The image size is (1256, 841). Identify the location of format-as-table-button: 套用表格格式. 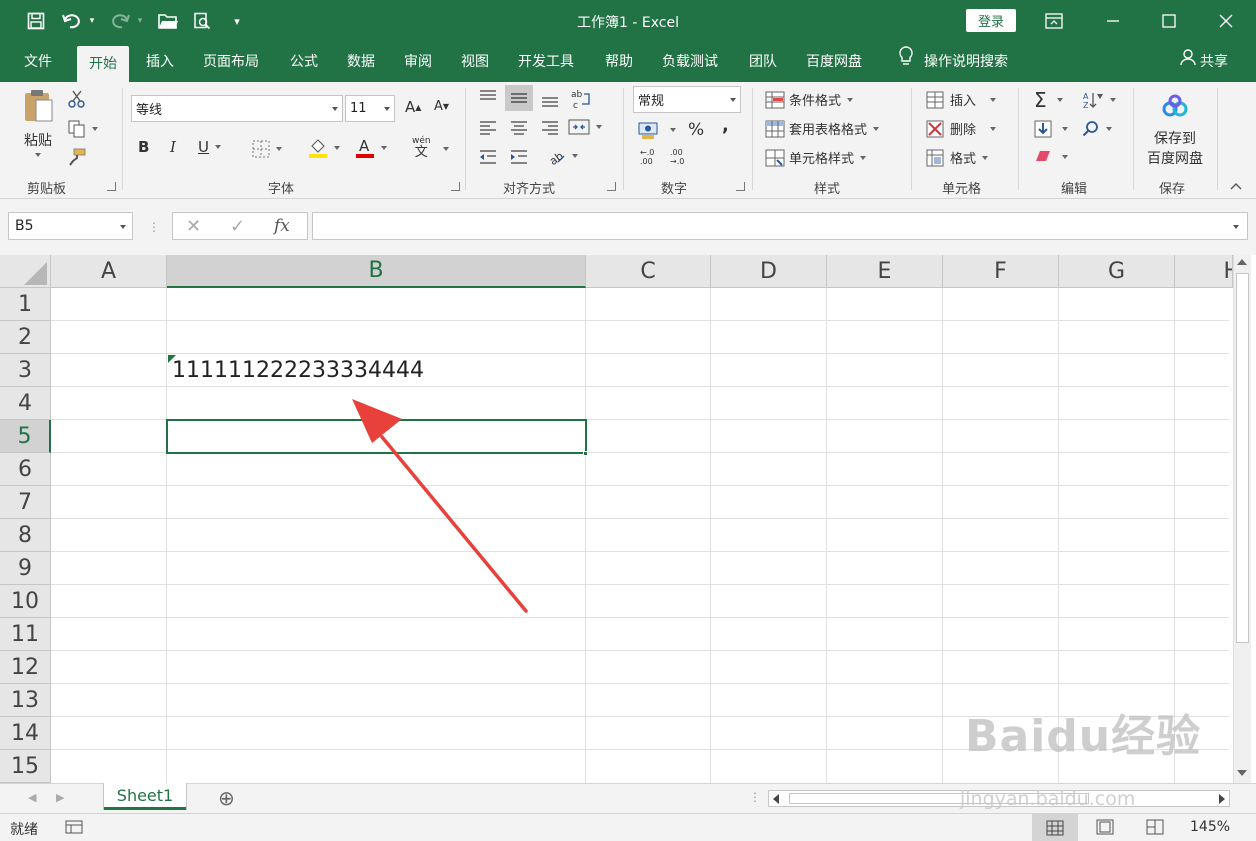
(822, 128).